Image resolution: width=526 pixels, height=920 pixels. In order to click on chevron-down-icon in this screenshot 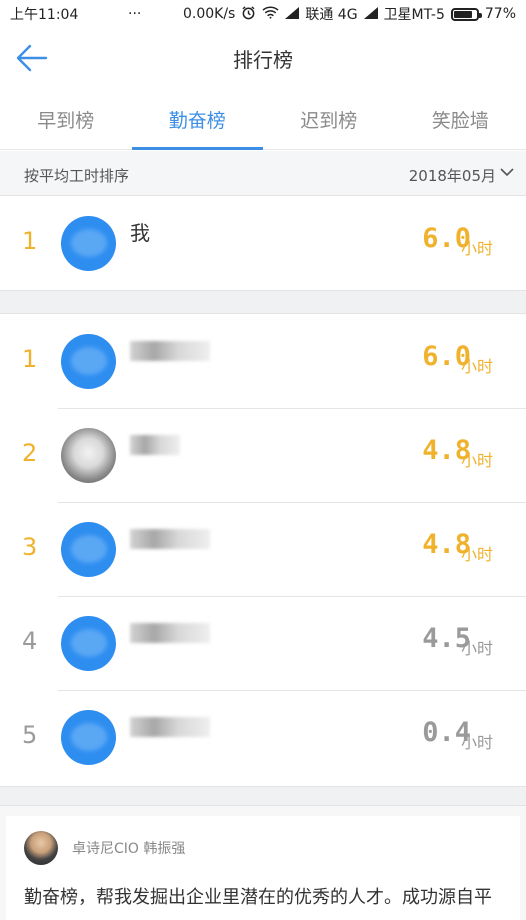, I will do `click(507, 172)`.